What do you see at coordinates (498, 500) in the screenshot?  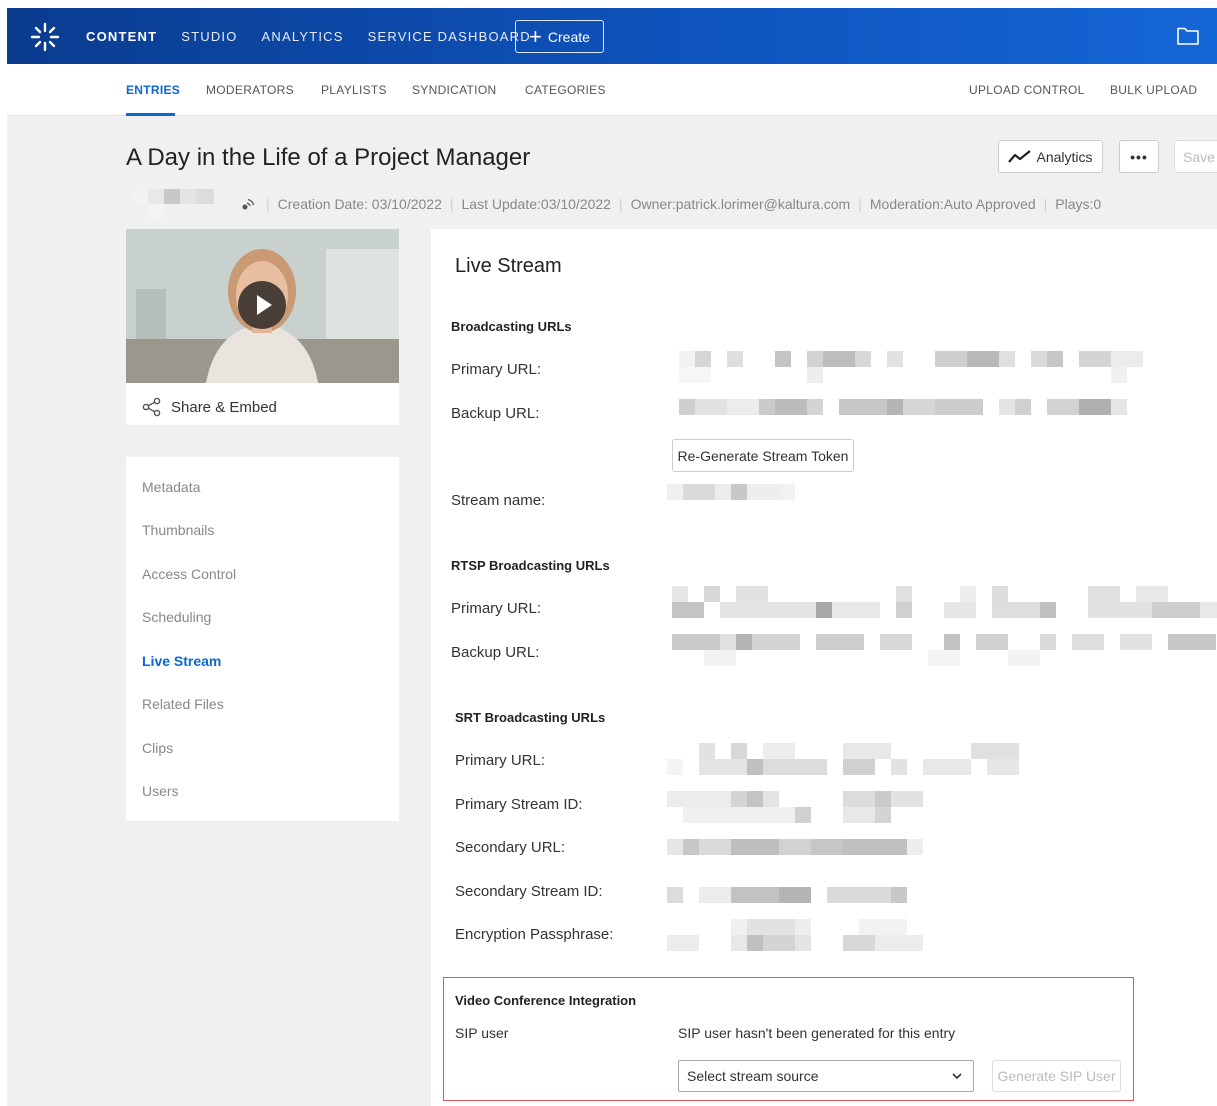 I see `stream-name-label: Stream name:` at bounding box center [498, 500].